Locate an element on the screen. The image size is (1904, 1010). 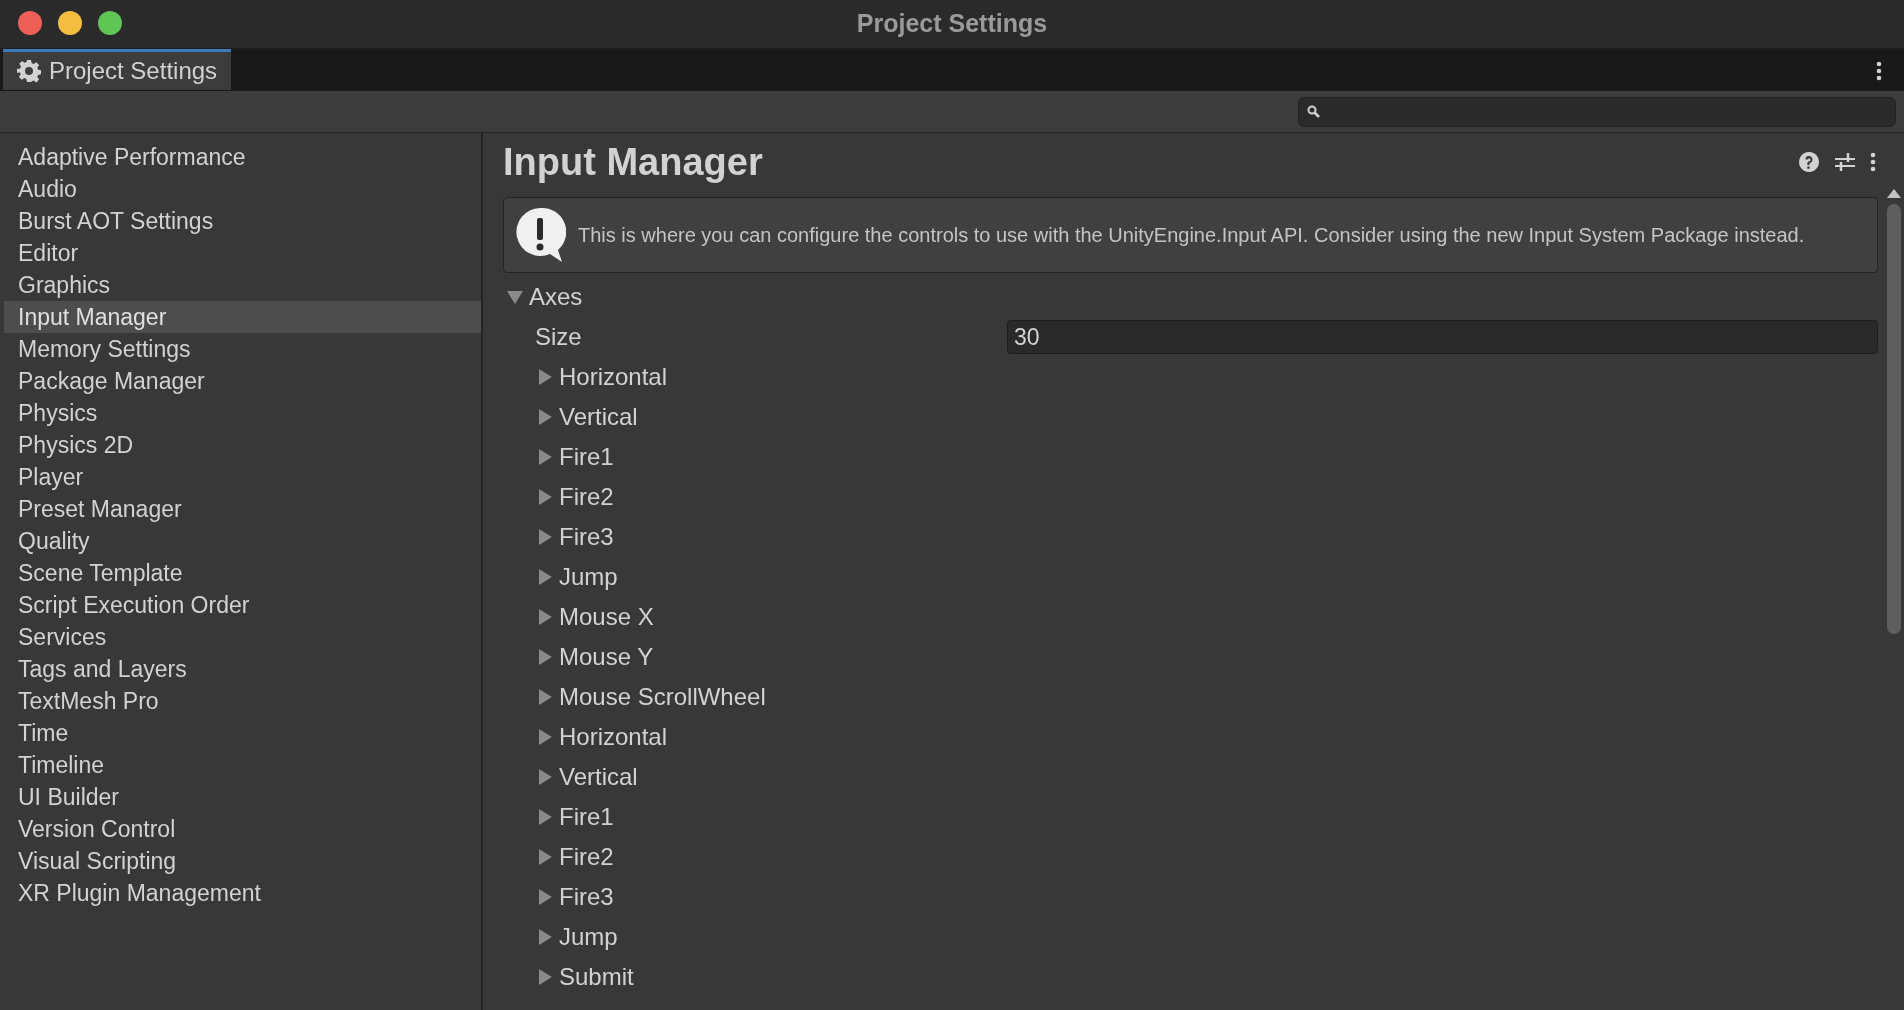
sidebar-item: Preset Manager is located at coordinates (242, 509).